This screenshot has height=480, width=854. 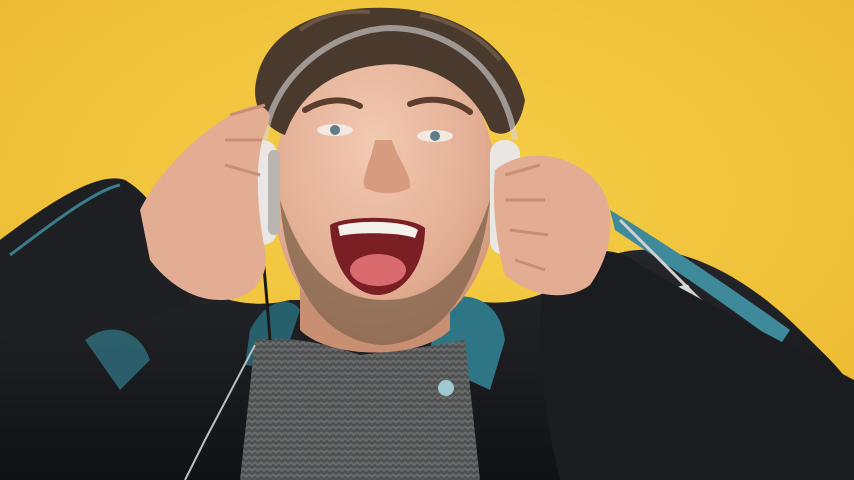 What do you see at coordinates (378, 270) in the screenshot?
I see `tongue` at bounding box center [378, 270].